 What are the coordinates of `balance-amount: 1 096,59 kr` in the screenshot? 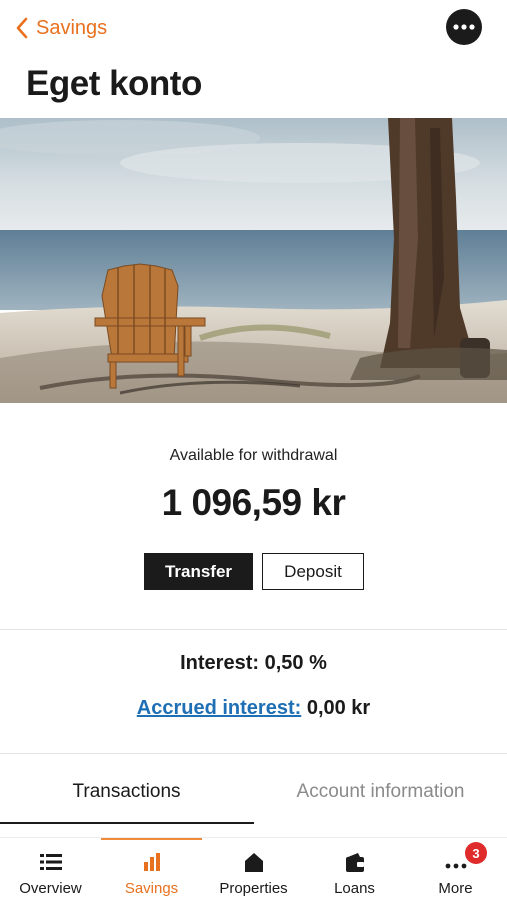 It's located at (253, 502).